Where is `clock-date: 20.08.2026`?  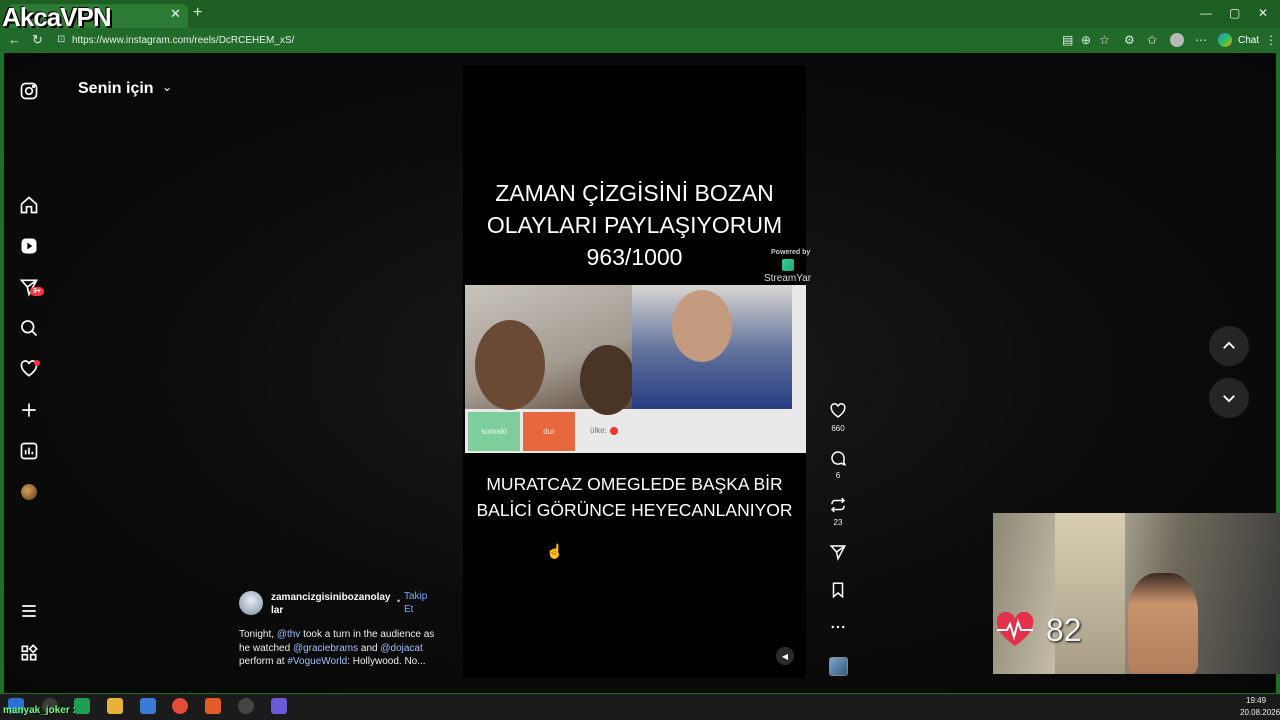
clock-date: 20.08.2026 is located at coordinates (1260, 712).